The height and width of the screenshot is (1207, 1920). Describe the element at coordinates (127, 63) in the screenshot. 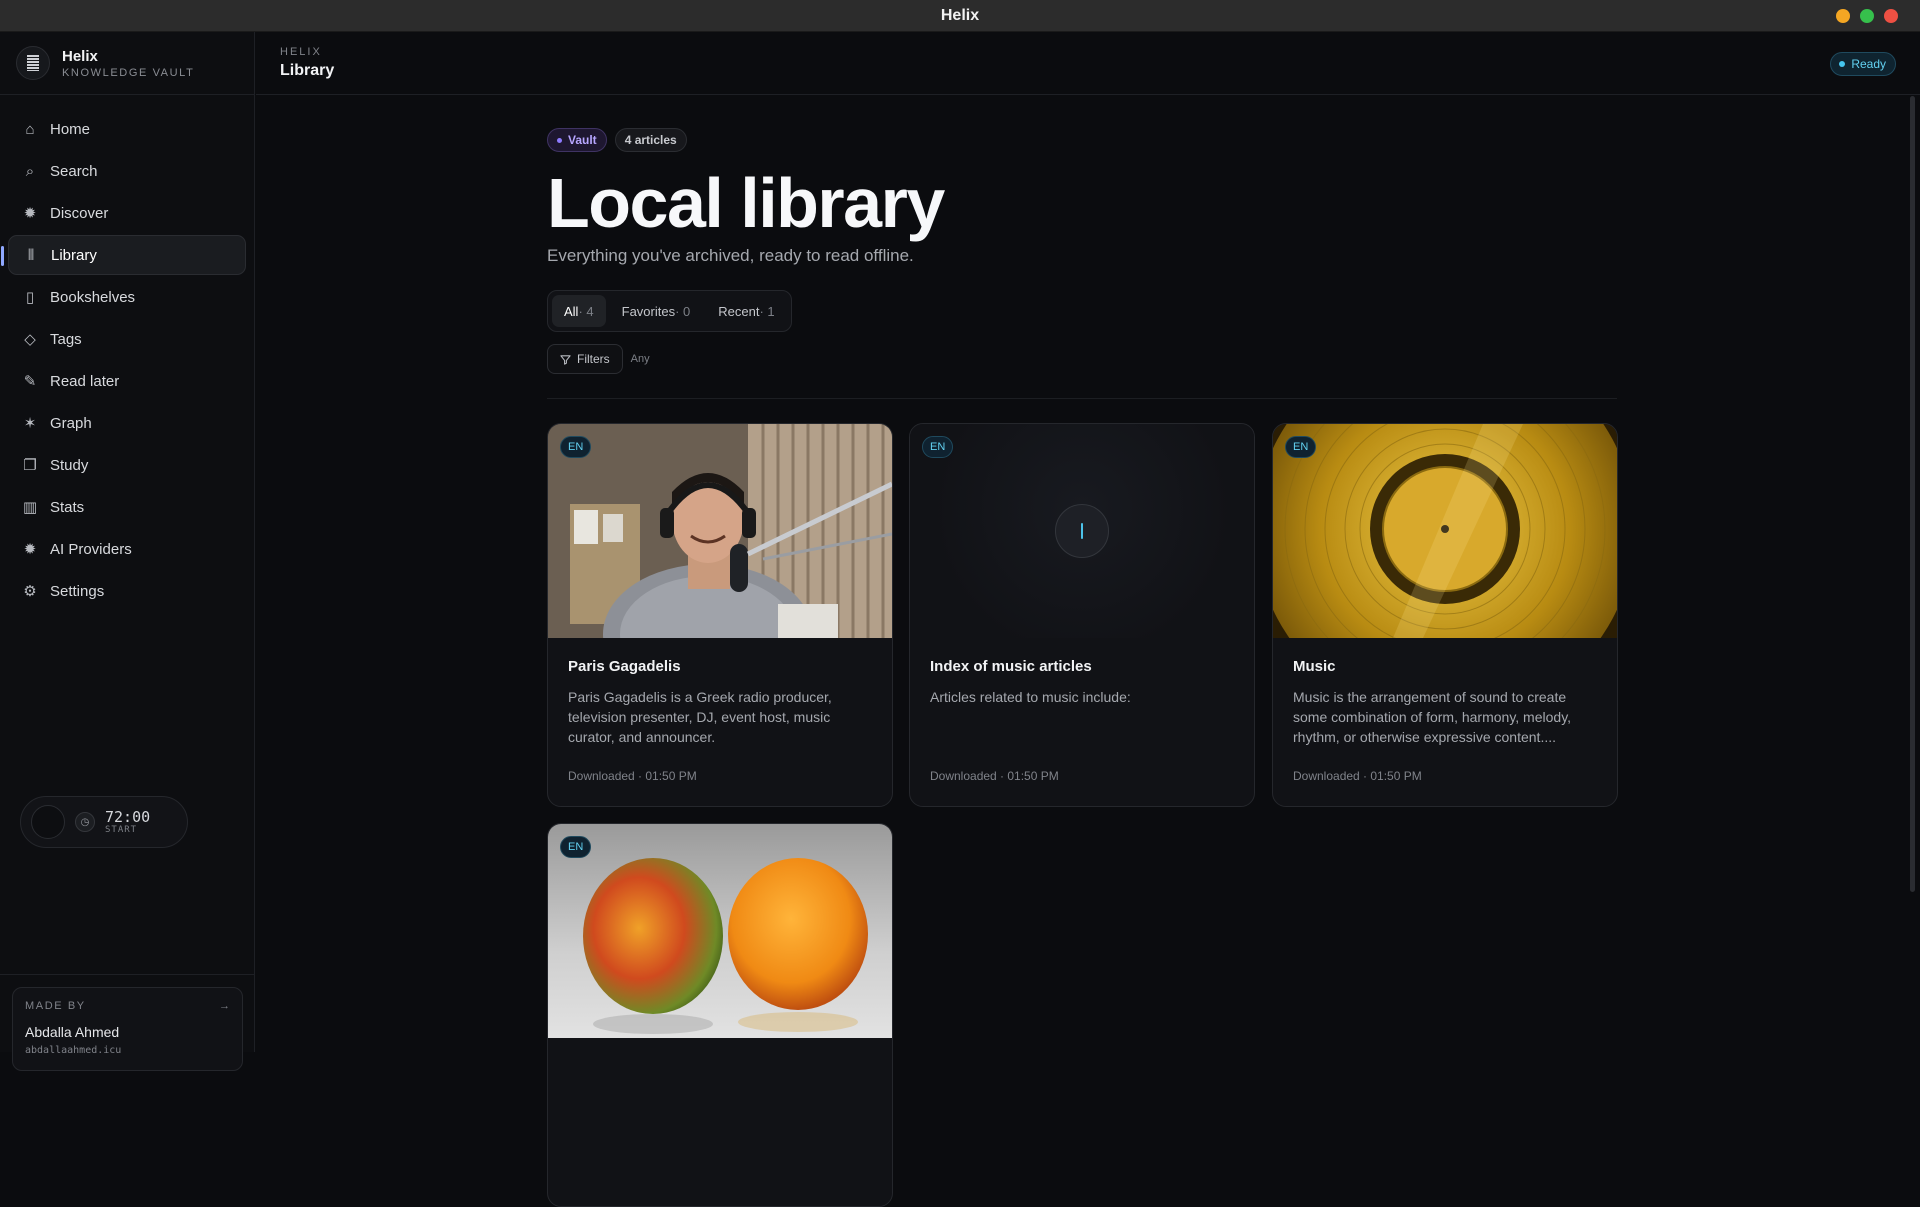

I see `brand: Helix KNOWLEDGE VAULT` at that location.